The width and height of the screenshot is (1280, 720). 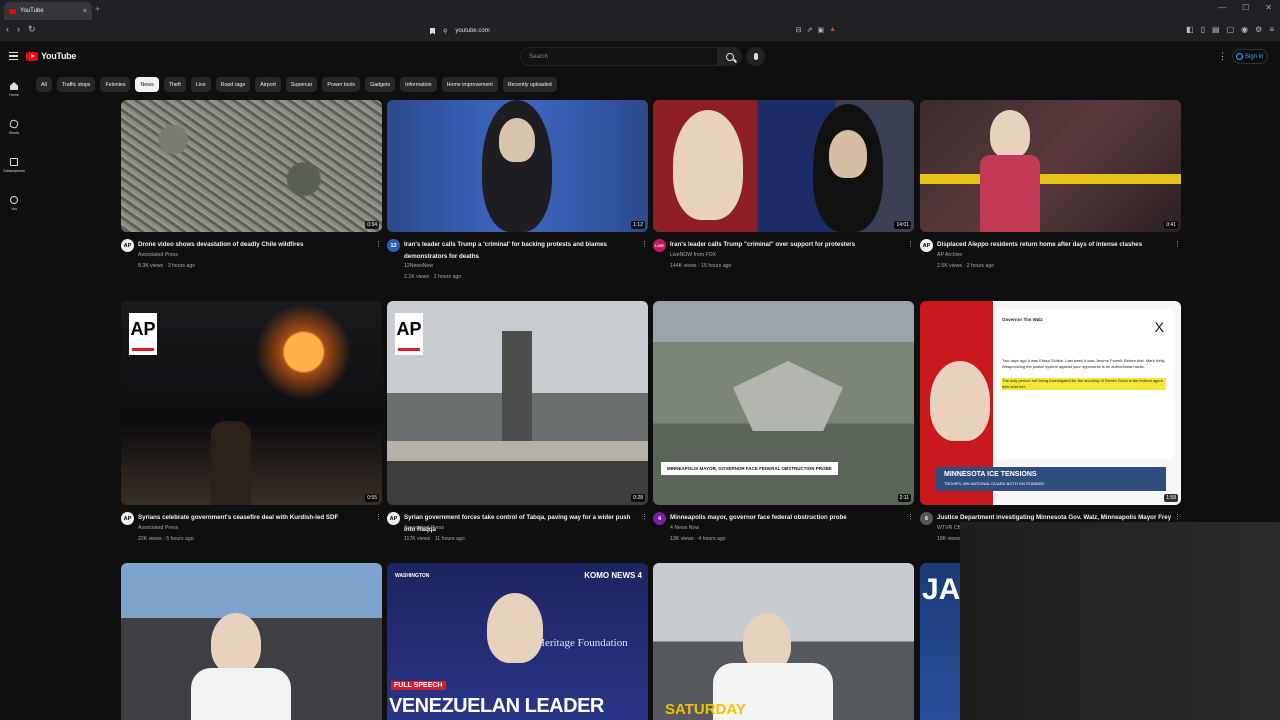 I want to click on video-stats: 2.5K views · 2 hours ago, so click(x=966, y=266).